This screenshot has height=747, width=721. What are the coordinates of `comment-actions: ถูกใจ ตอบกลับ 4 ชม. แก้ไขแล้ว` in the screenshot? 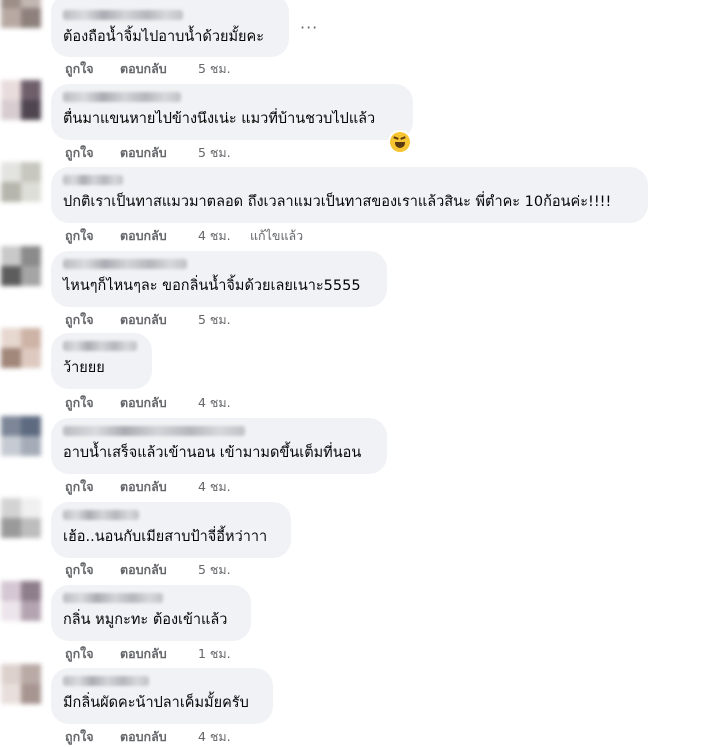 It's located at (197, 236).